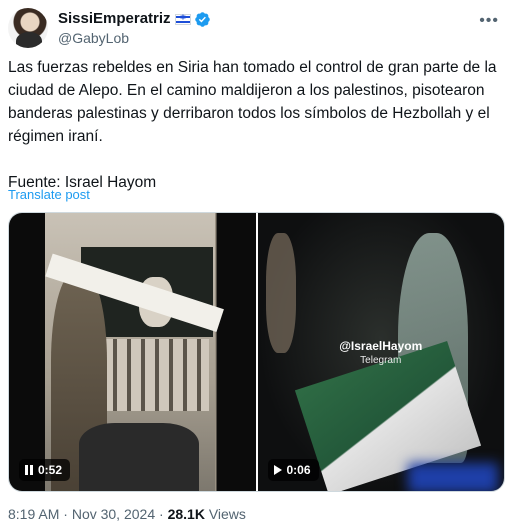 The height and width of the screenshot is (532, 511). What do you see at coordinates (202, 19) in the screenshot?
I see `verified-badge-icon` at bounding box center [202, 19].